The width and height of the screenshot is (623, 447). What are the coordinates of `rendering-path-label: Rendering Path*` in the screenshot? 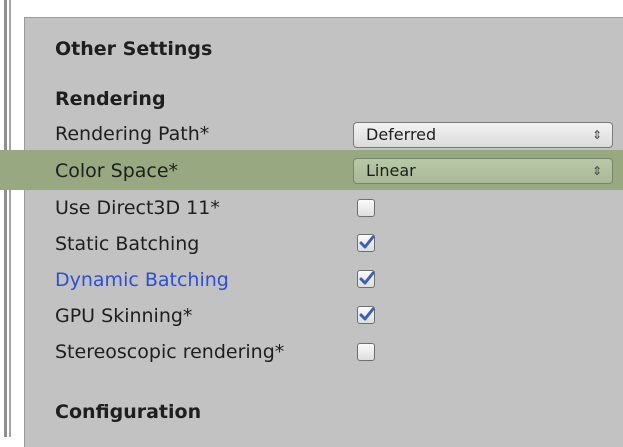 It's located at (132, 134).